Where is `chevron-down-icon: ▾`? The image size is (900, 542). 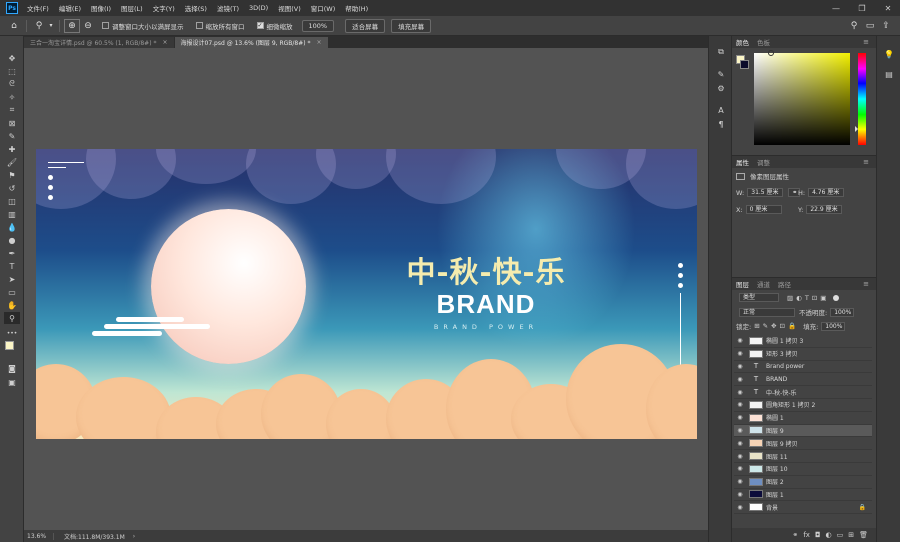 chevron-down-icon: ▾ is located at coordinates (51, 26).